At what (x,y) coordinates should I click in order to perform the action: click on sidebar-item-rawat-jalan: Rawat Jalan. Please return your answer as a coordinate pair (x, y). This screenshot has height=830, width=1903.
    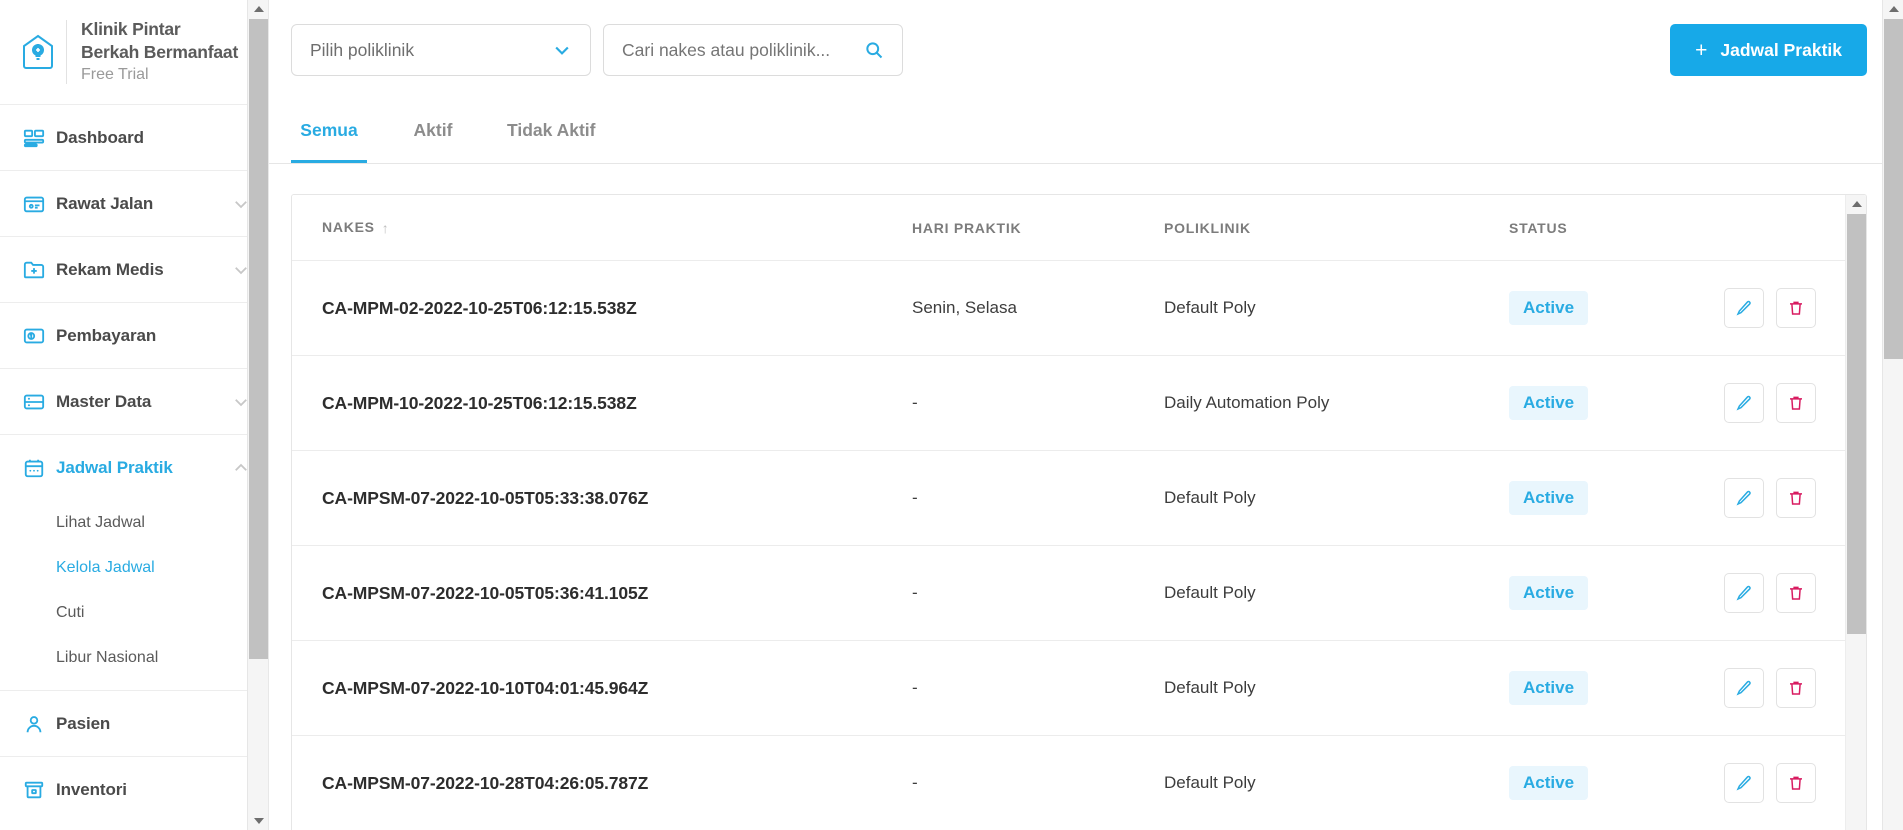
    Looking at the image, I should click on (134, 203).